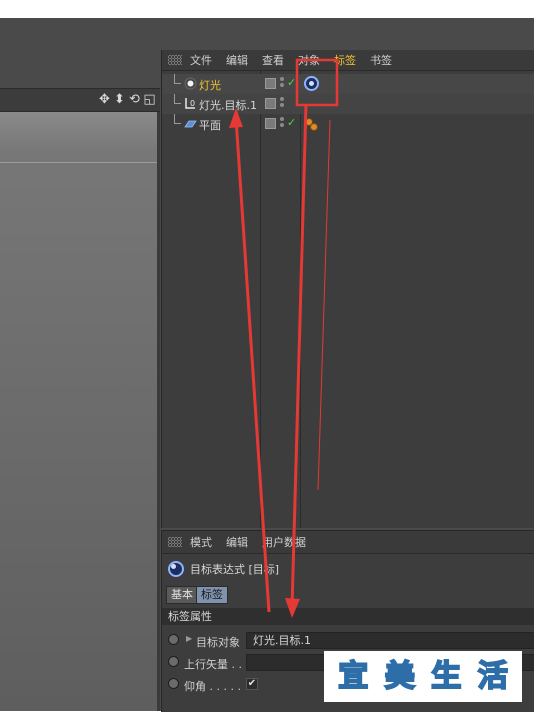  What do you see at coordinates (78, 162) in the screenshot?
I see `horizon-line` at bounding box center [78, 162].